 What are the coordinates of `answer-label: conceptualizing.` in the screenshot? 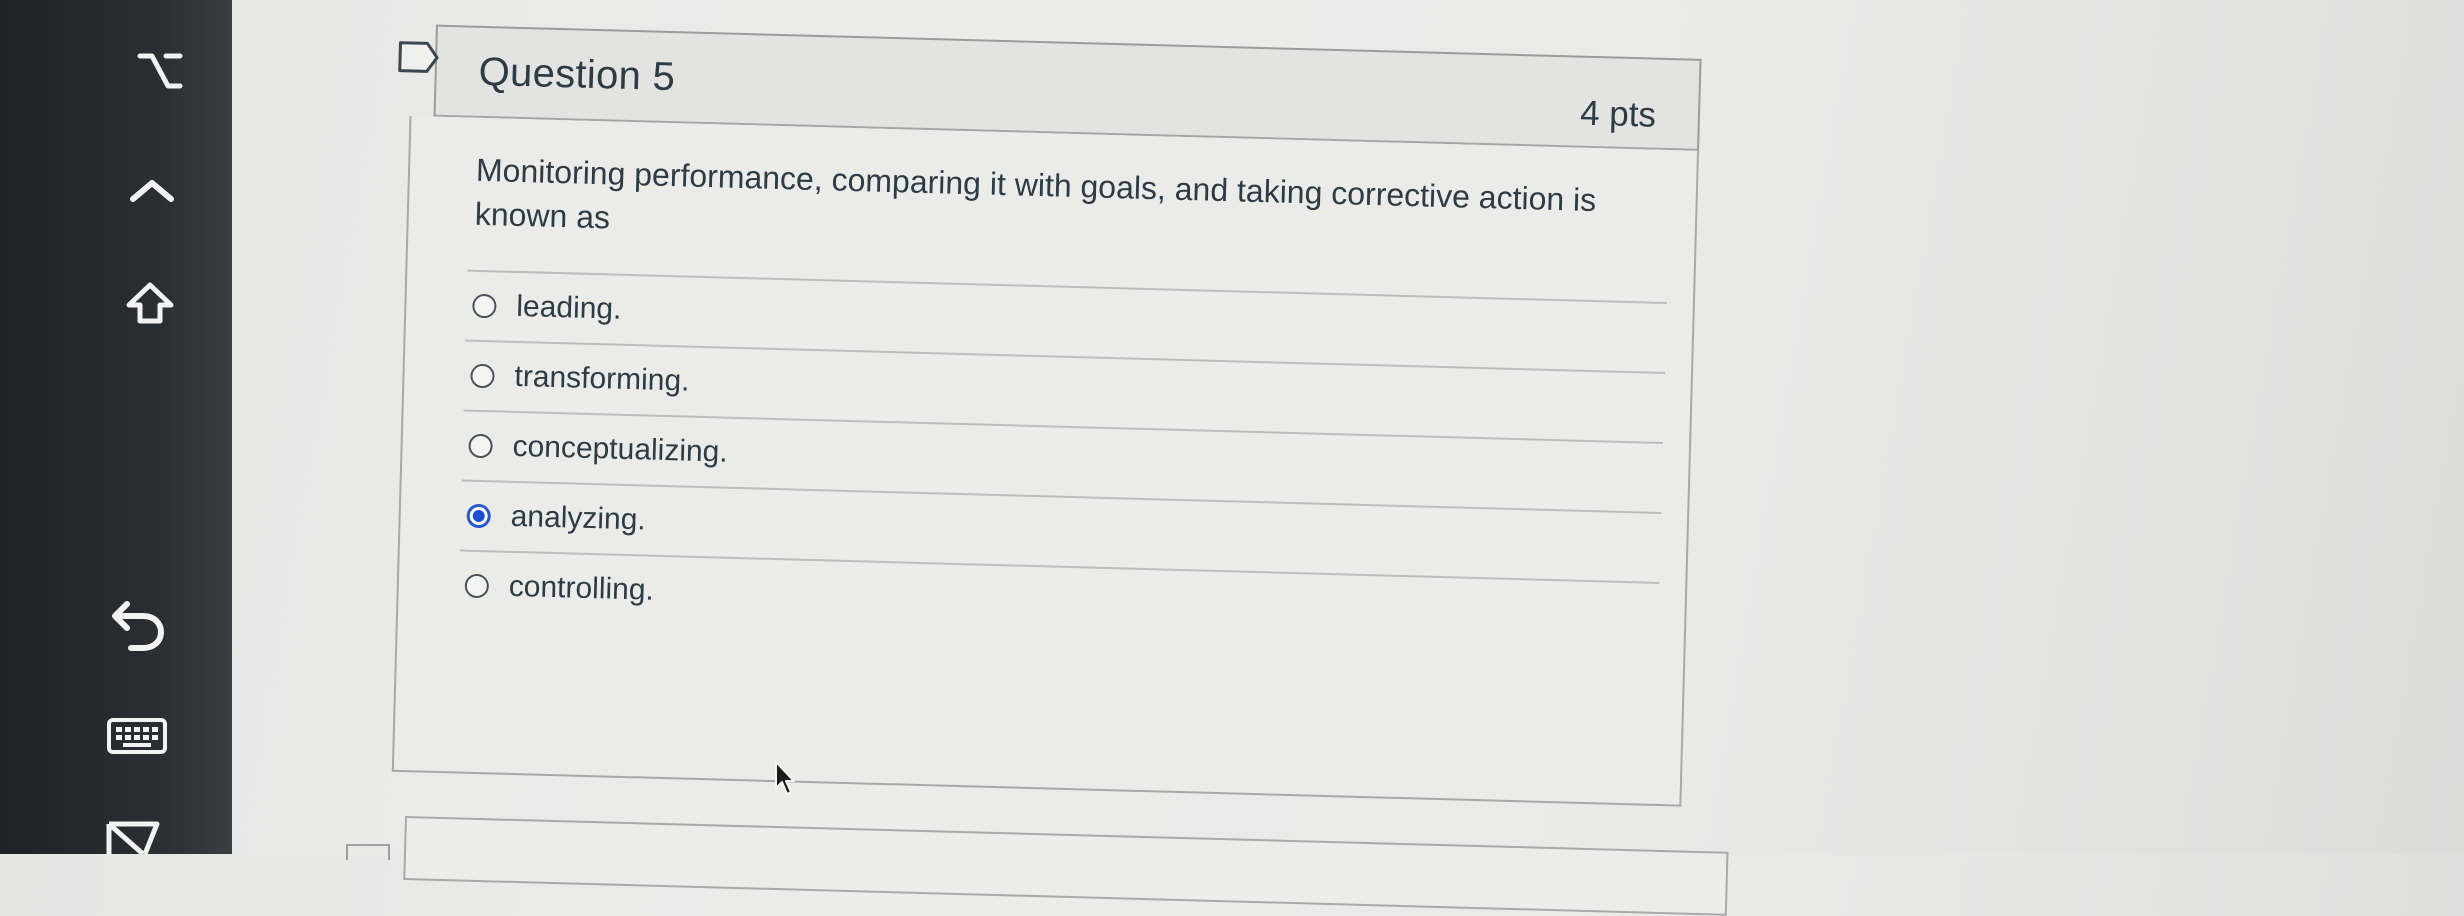 It's located at (620, 449).